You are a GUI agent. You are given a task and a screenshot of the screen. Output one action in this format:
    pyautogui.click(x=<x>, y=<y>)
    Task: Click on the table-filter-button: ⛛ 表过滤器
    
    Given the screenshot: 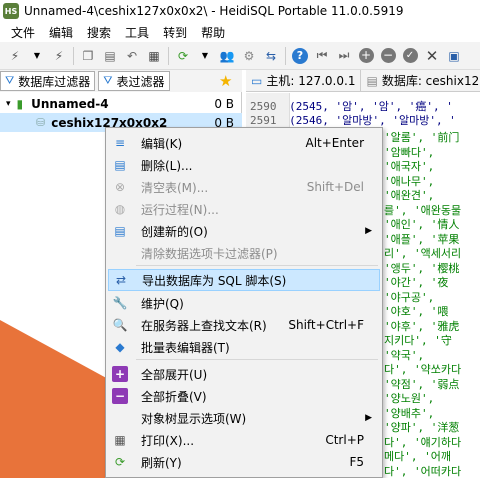 What is the action you would take?
    pyautogui.click(x=134, y=81)
    